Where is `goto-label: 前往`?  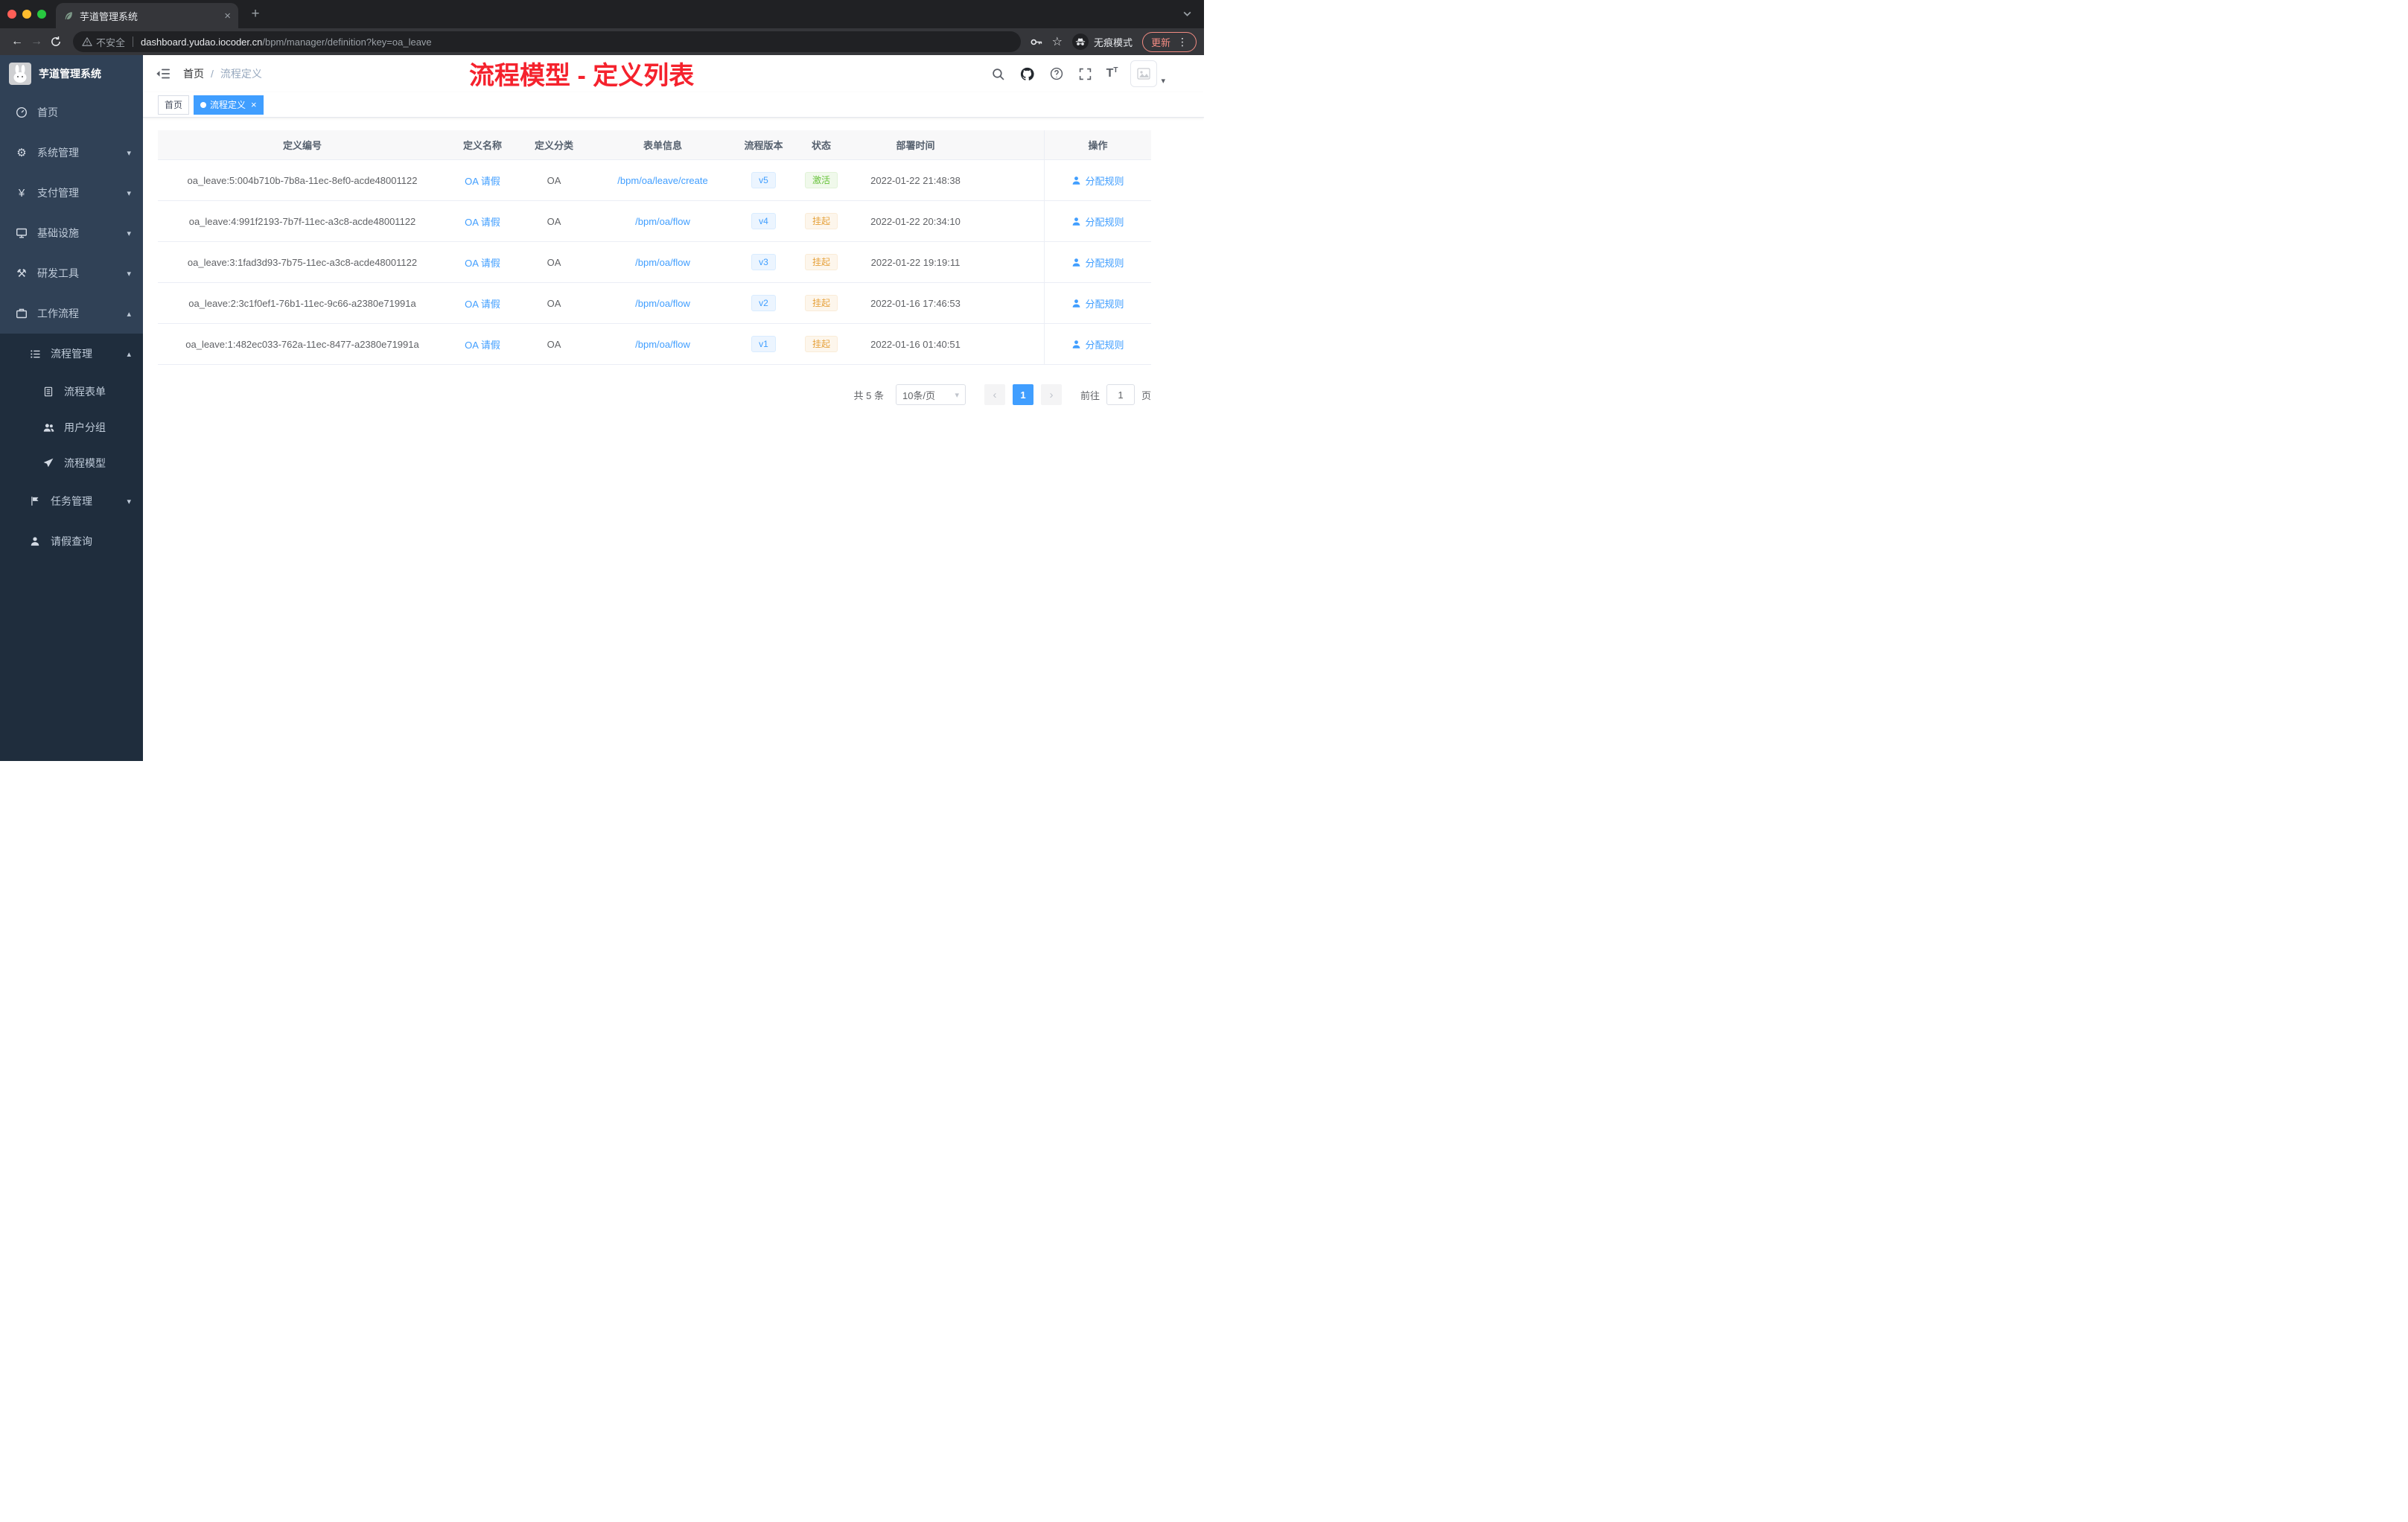 goto-label: 前往 is located at coordinates (1090, 395).